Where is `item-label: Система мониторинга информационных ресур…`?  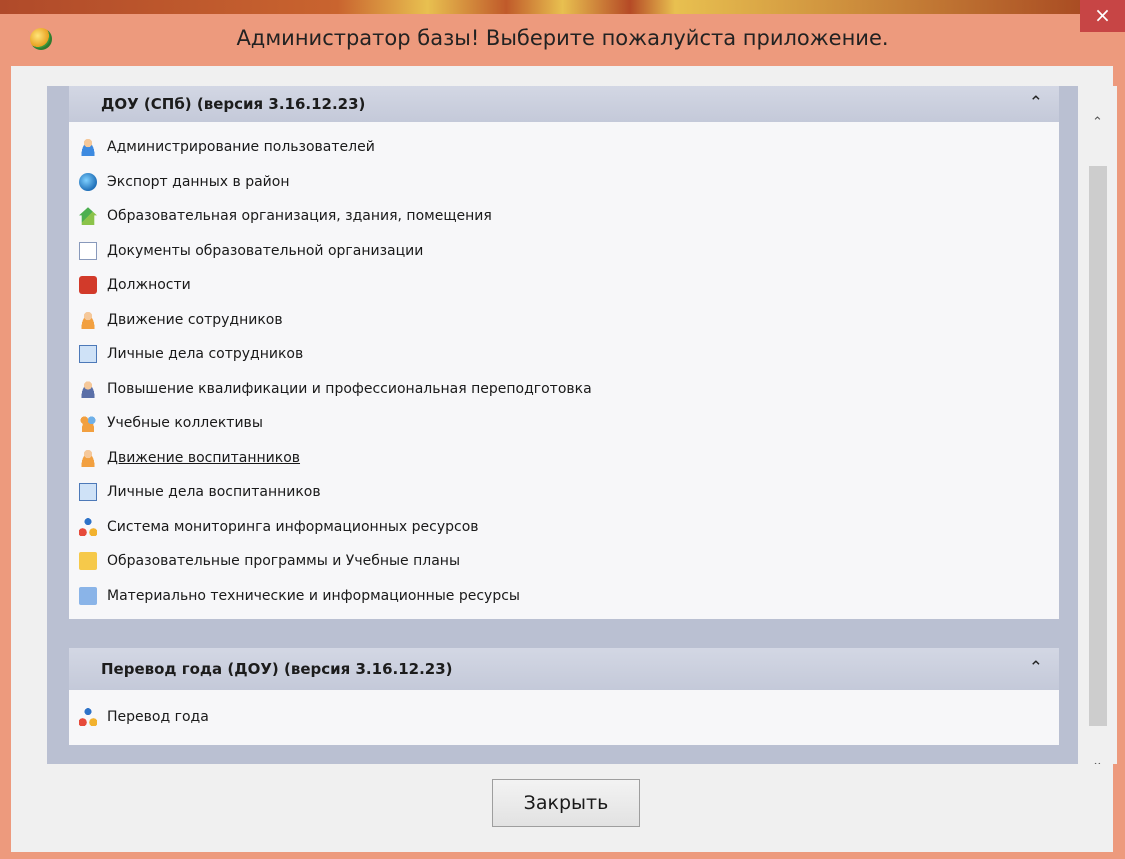
item-label: Система мониторинга информационных ресур… is located at coordinates (293, 526).